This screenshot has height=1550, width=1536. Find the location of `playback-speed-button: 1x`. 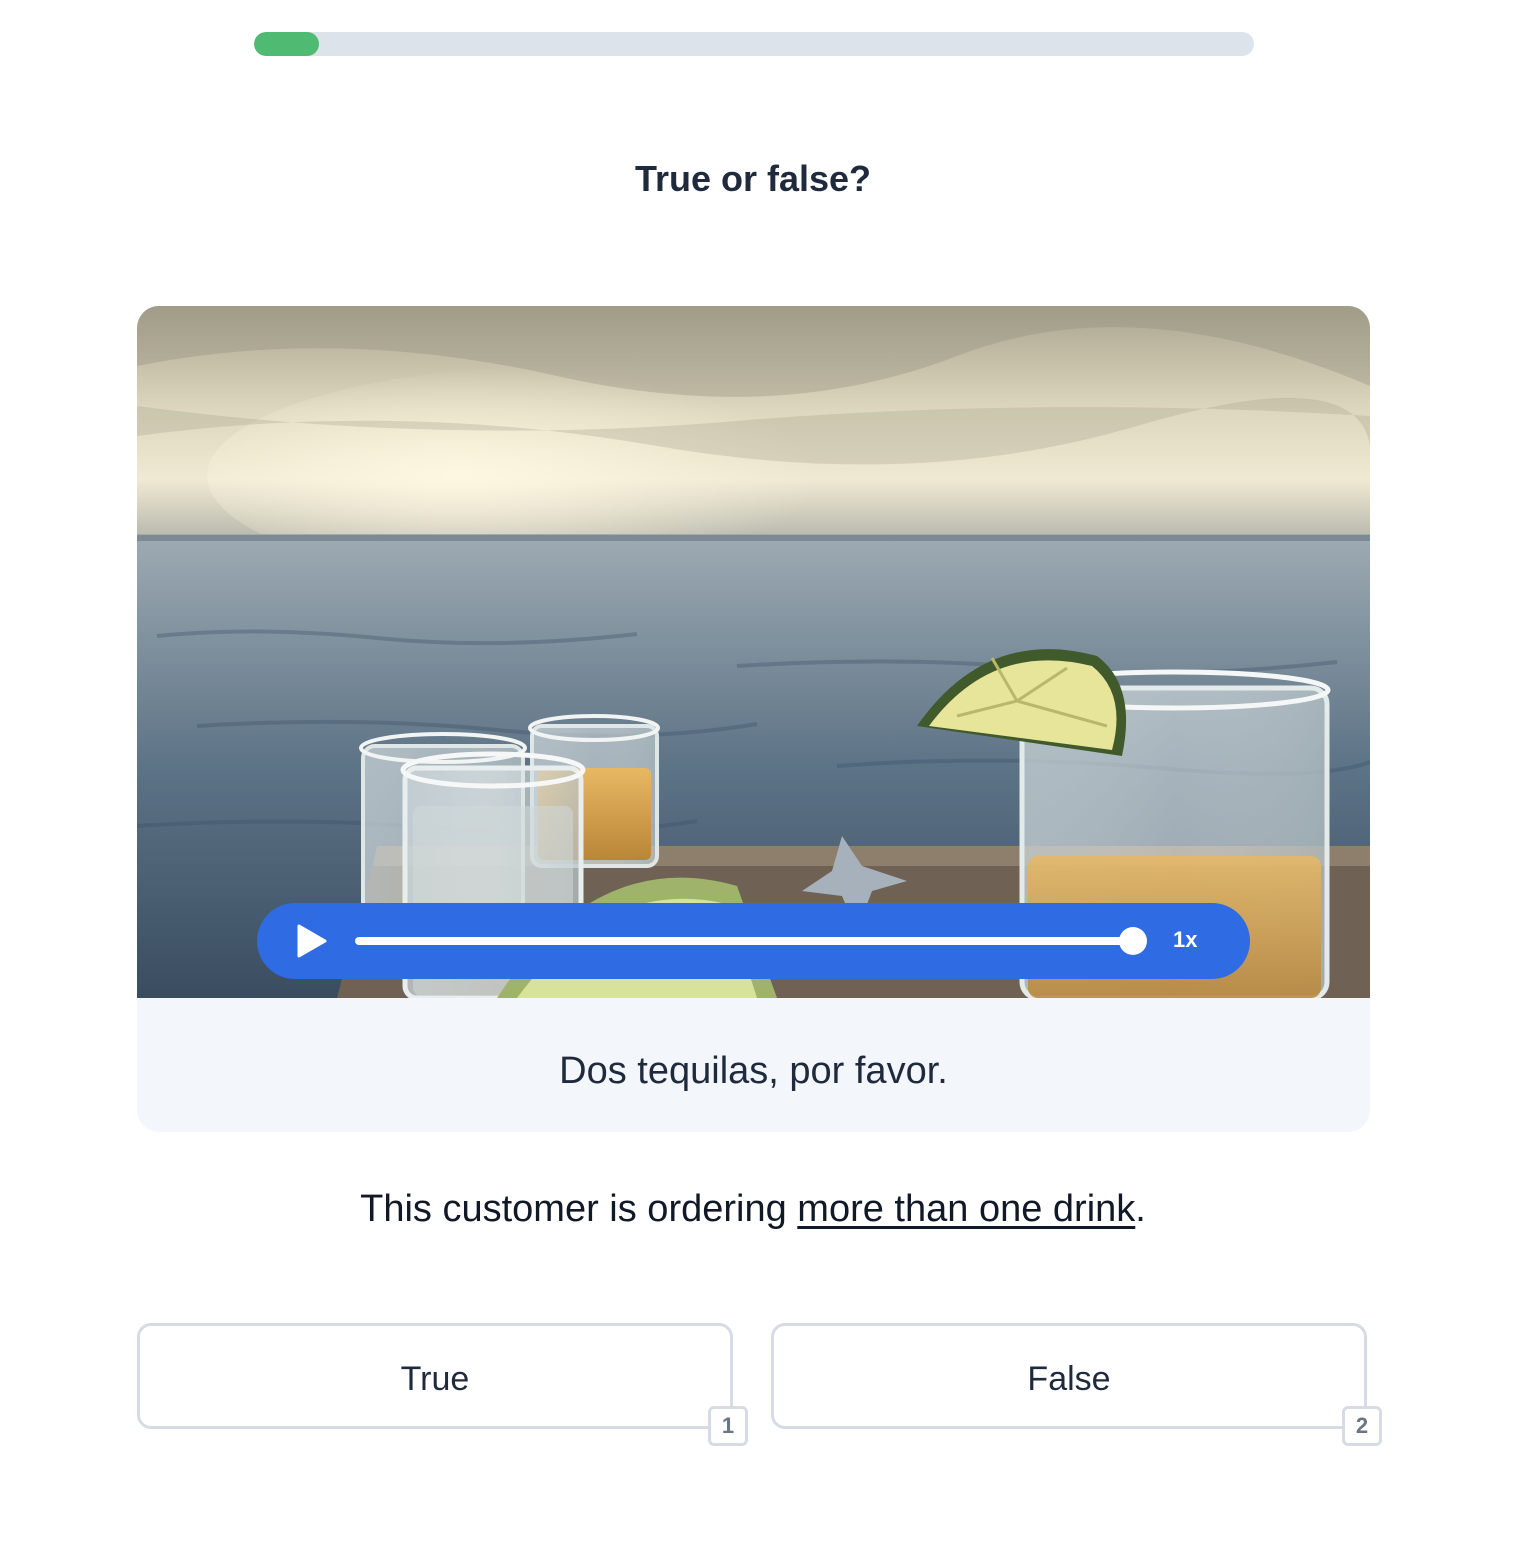

playback-speed-button: 1x is located at coordinates (1185, 940).